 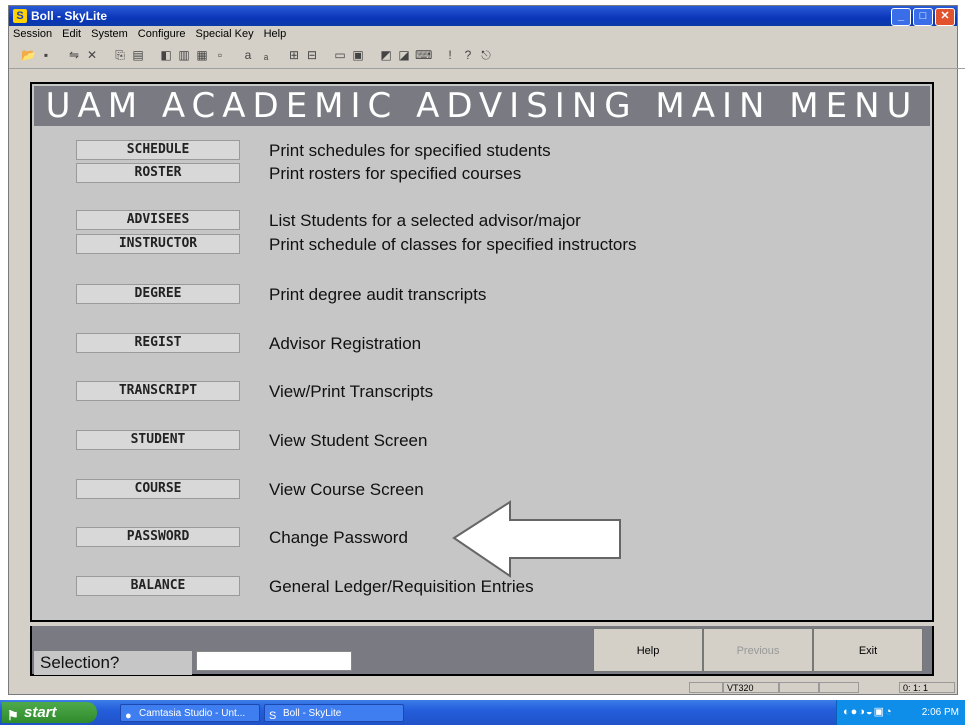 What do you see at coordinates (294, 55) in the screenshot?
I see `send-icon: ⊞` at bounding box center [294, 55].